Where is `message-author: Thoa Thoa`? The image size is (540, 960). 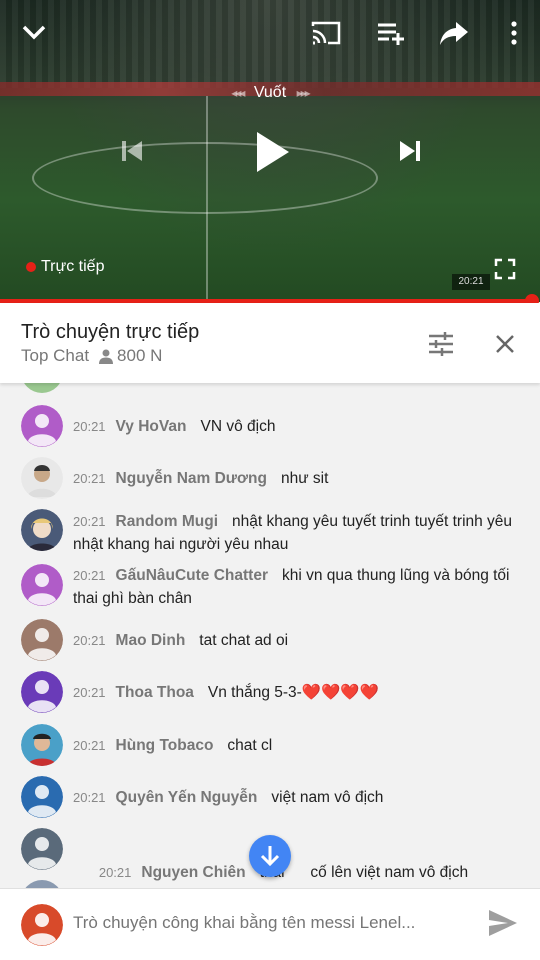
message-author: Thoa Thoa is located at coordinates (155, 692).